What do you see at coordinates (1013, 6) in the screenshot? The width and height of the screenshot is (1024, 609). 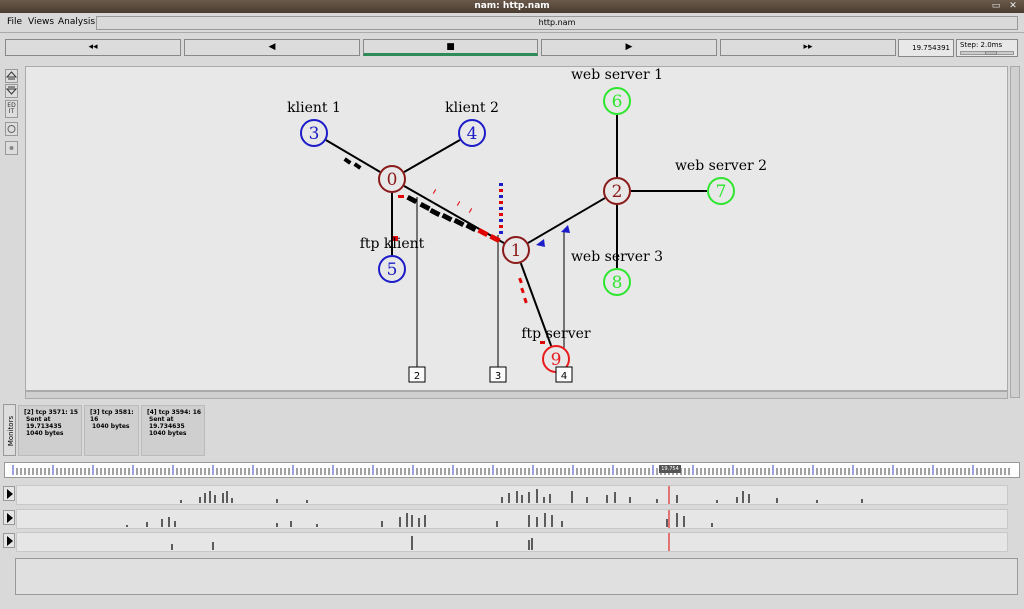 I see `close-icon: ✕` at bounding box center [1013, 6].